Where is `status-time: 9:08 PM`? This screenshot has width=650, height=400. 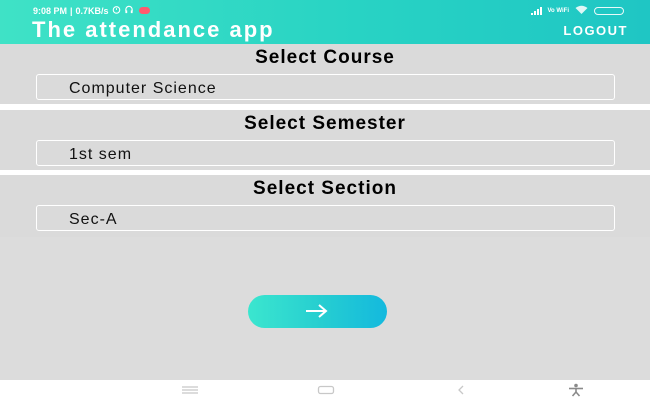 status-time: 9:08 PM is located at coordinates (50, 10).